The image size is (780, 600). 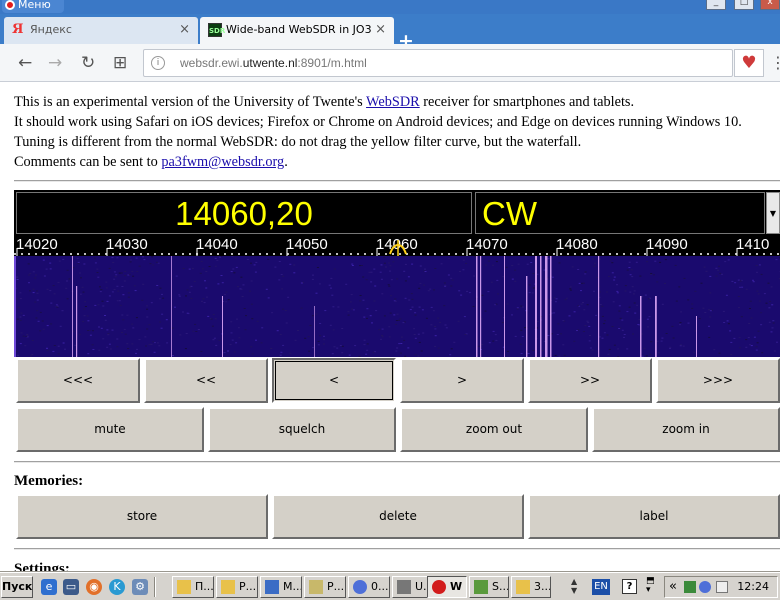 I want to click on tab-yandex: Я Яндекс ×, so click(x=101, y=30).